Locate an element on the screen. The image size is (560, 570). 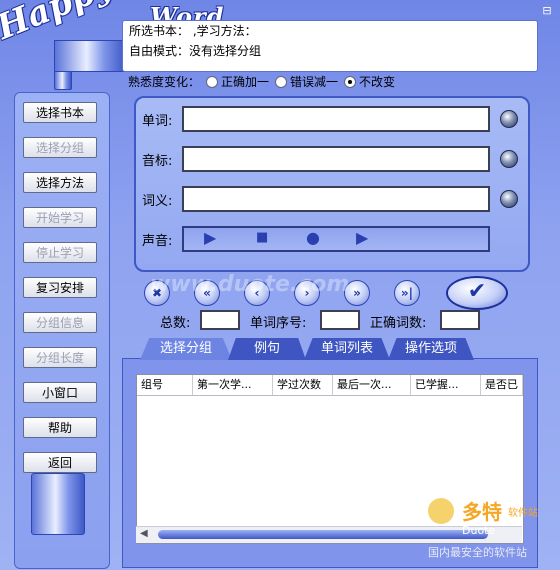
next-icon: ▶ is located at coordinates (362, 238).